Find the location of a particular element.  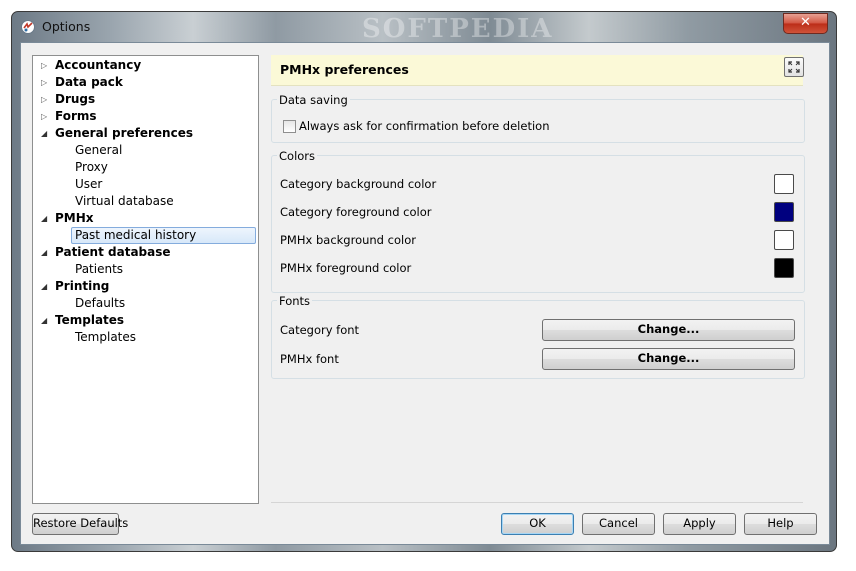

tree-leaf: Proxy is located at coordinates (91, 167).